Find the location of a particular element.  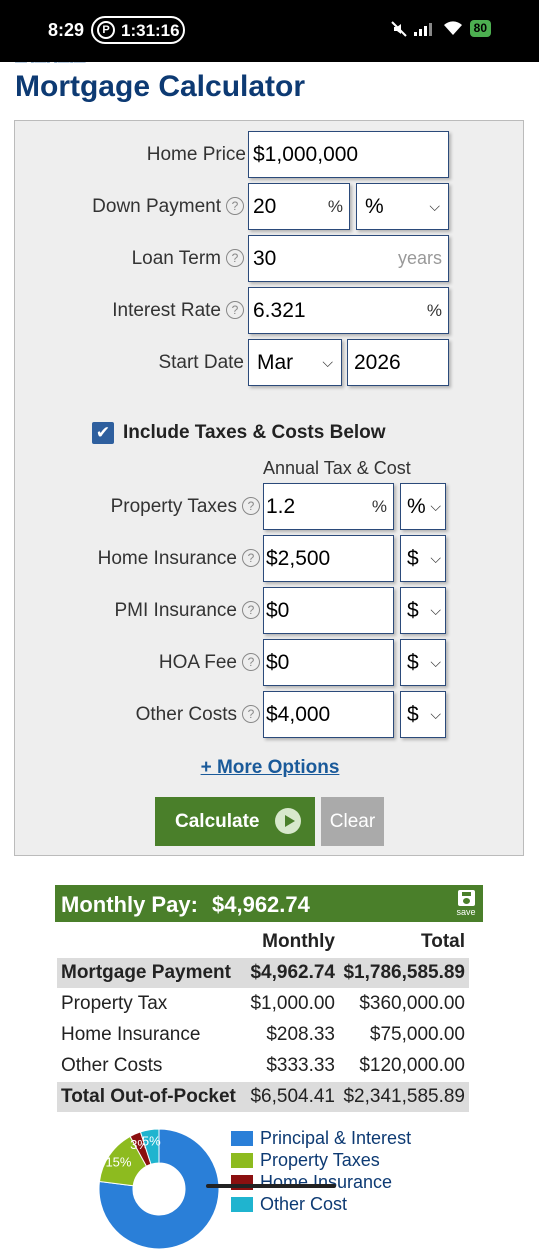

hoa-fee-input: $0 is located at coordinates (328, 662).